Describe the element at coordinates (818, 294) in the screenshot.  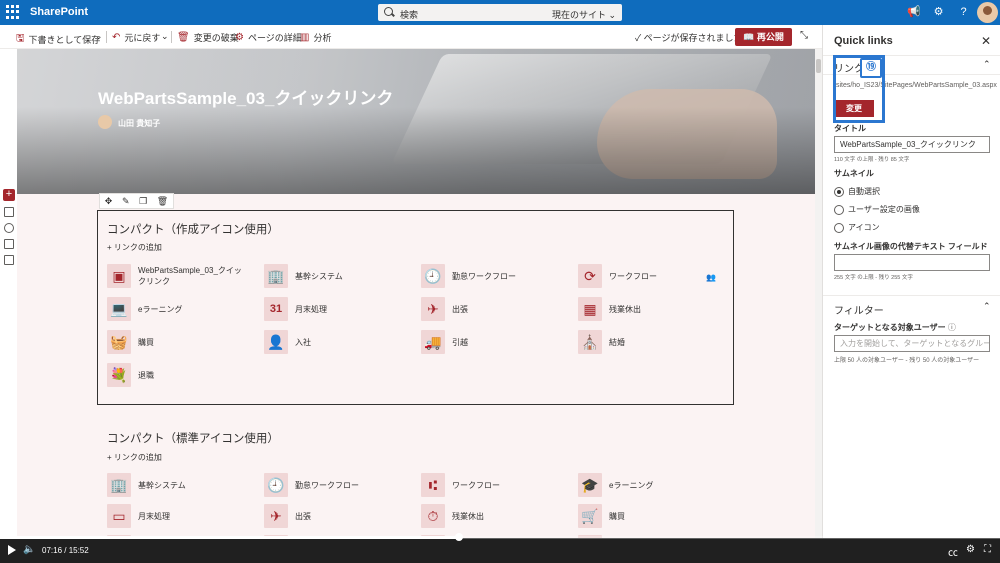
I see `page-scrollbar` at that location.